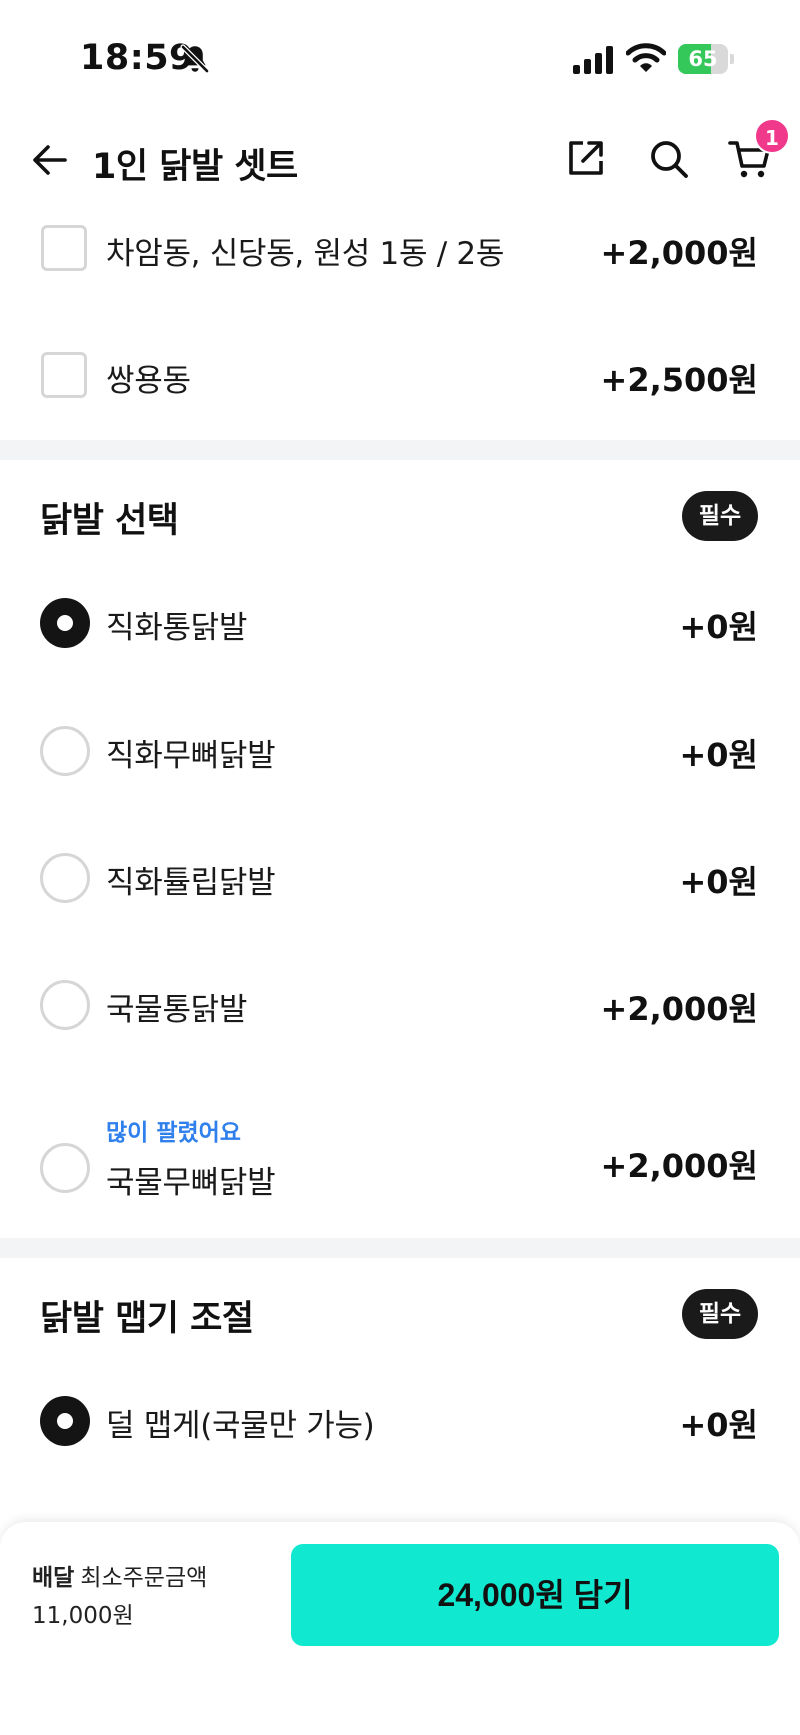 Image resolution: width=800 pixels, height=1735 pixels. I want to click on cart-count-badge: 1, so click(772, 136).